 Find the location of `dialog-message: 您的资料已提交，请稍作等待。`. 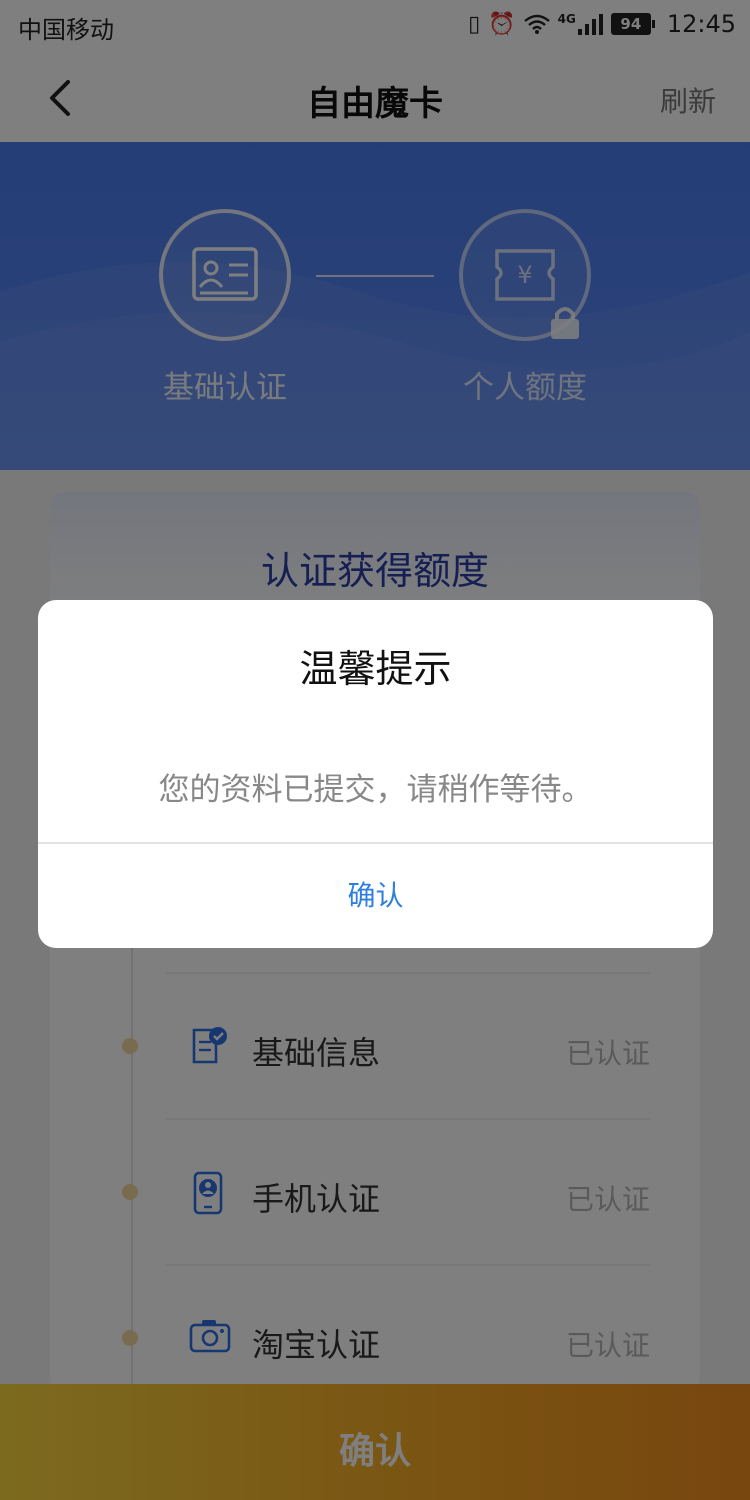

dialog-message: 您的资料已提交，请稍作等待。 is located at coordinates (375, 790).